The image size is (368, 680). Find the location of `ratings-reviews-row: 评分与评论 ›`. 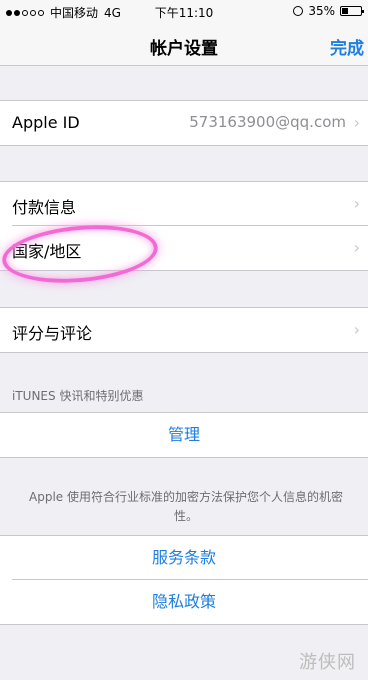

ratings-reviews-row: 评分与评论 › is located at coordinates (184, 330).